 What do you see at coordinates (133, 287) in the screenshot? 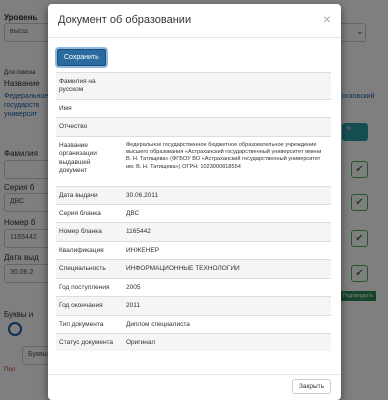
I see `row-value: 2005` at bounding box center [133, 287].